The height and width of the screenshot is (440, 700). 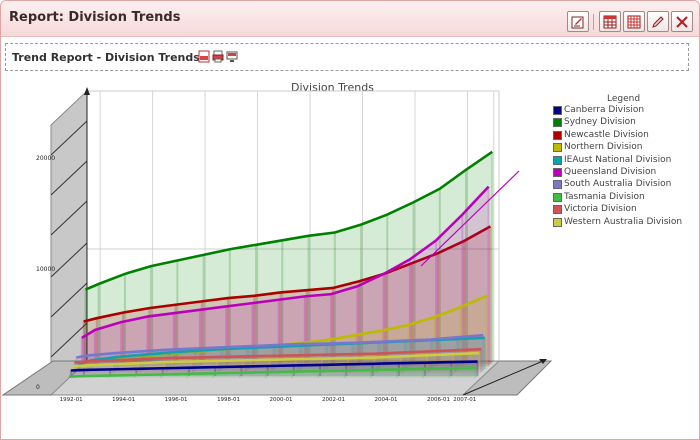 What do you see at coordinates (600, 122) in the screenshot?
I see `legend-label: Sydney Division` at bounding box center [600, 122].